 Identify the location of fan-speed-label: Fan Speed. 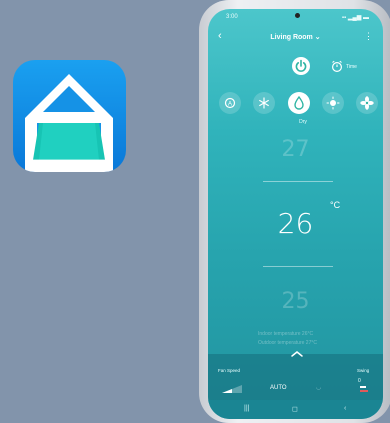
(229, 370).